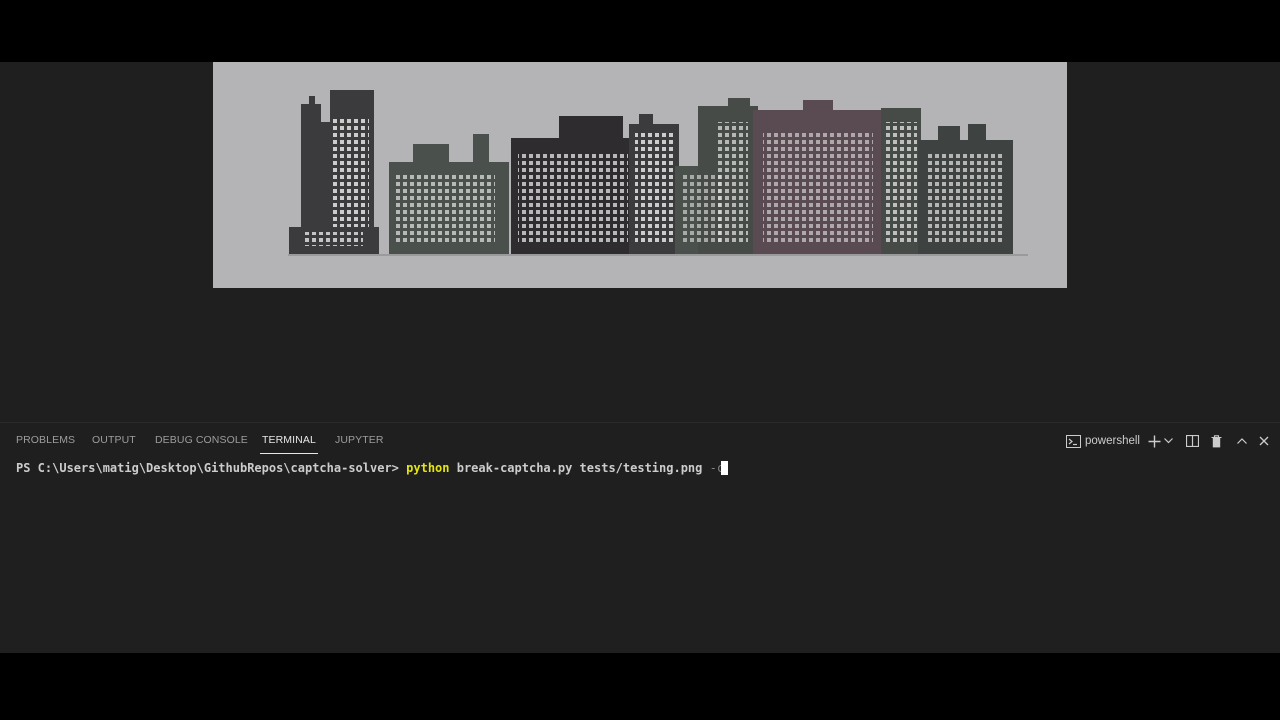  I want to click on close-icon, so click(1264, 441).